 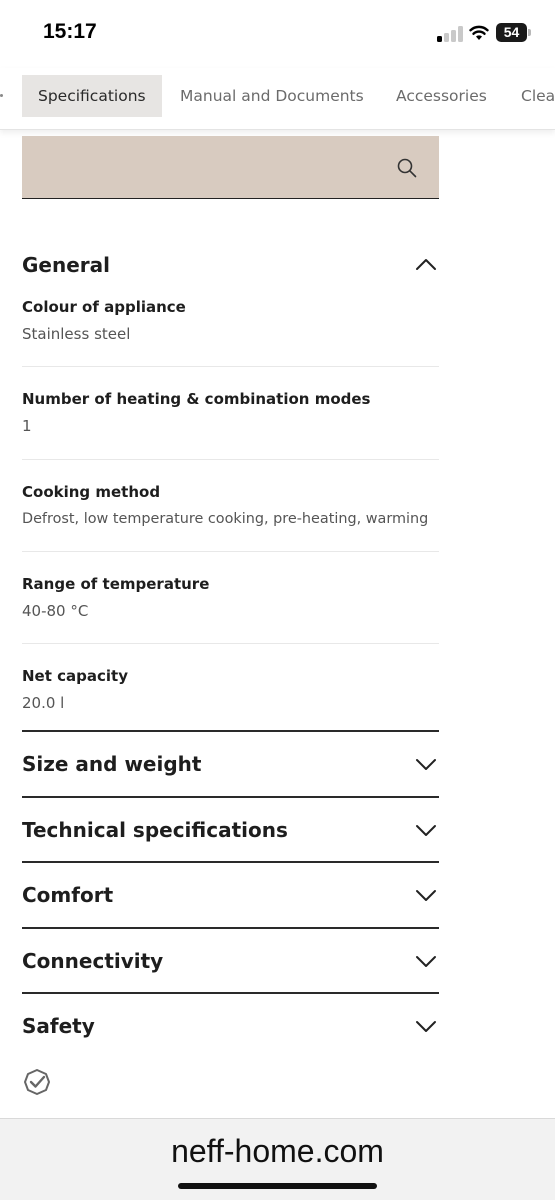 What do you see at coordinates (92, 96) in the screenshot?
I see `tab-specifications: Specifications` at bounding box center [92, 96].